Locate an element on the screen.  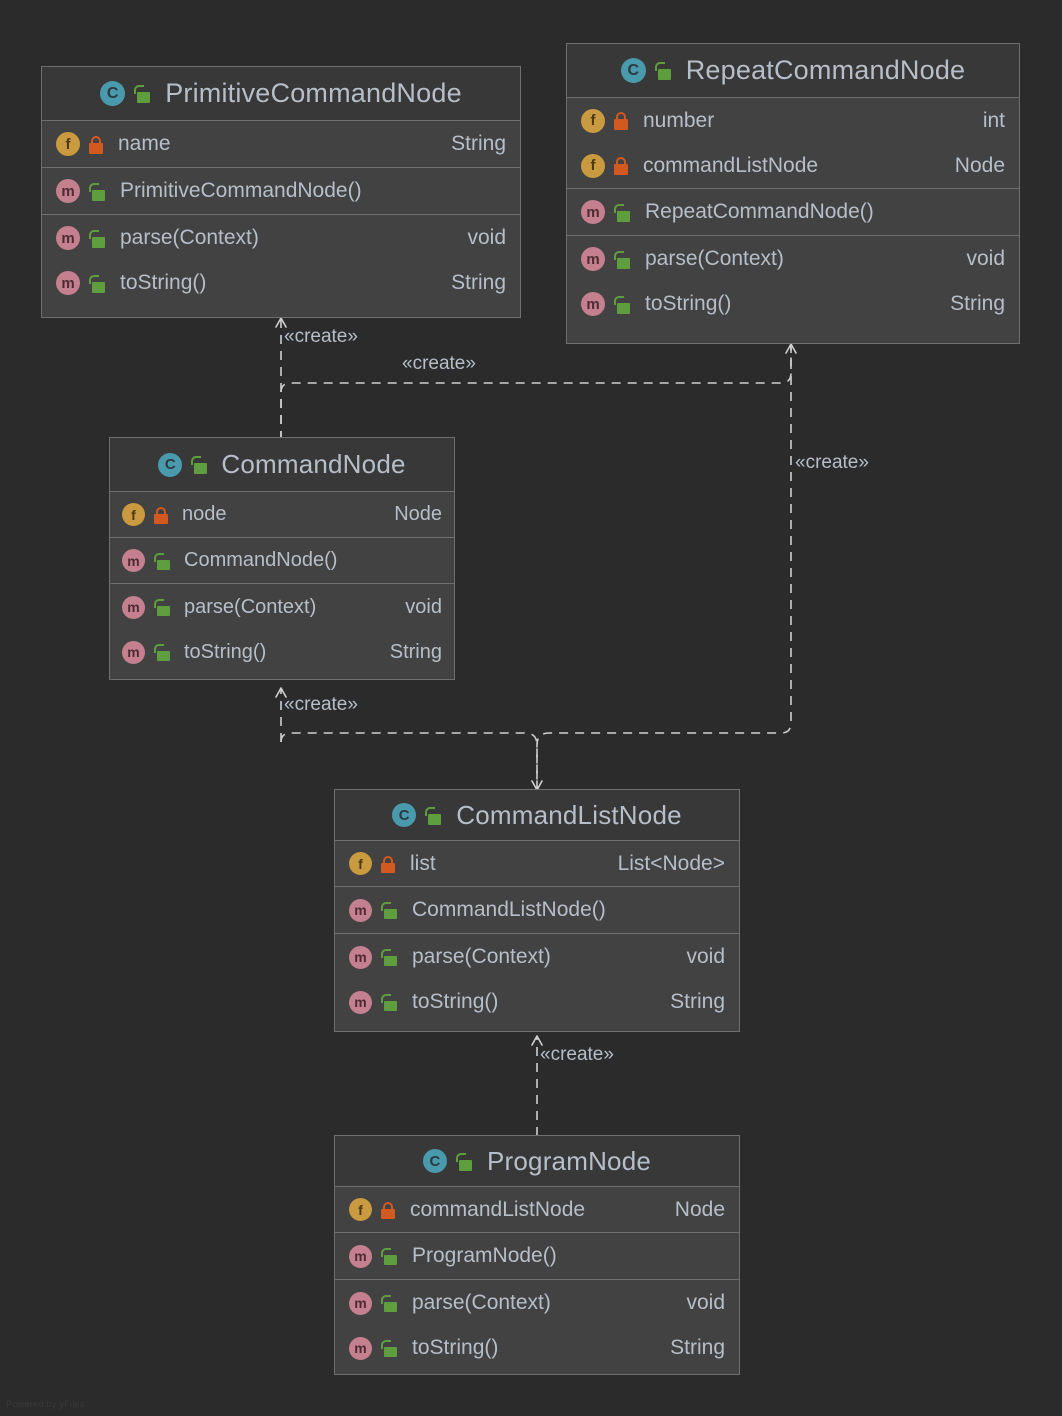
field-name: name is located at coordinates (144, 143).